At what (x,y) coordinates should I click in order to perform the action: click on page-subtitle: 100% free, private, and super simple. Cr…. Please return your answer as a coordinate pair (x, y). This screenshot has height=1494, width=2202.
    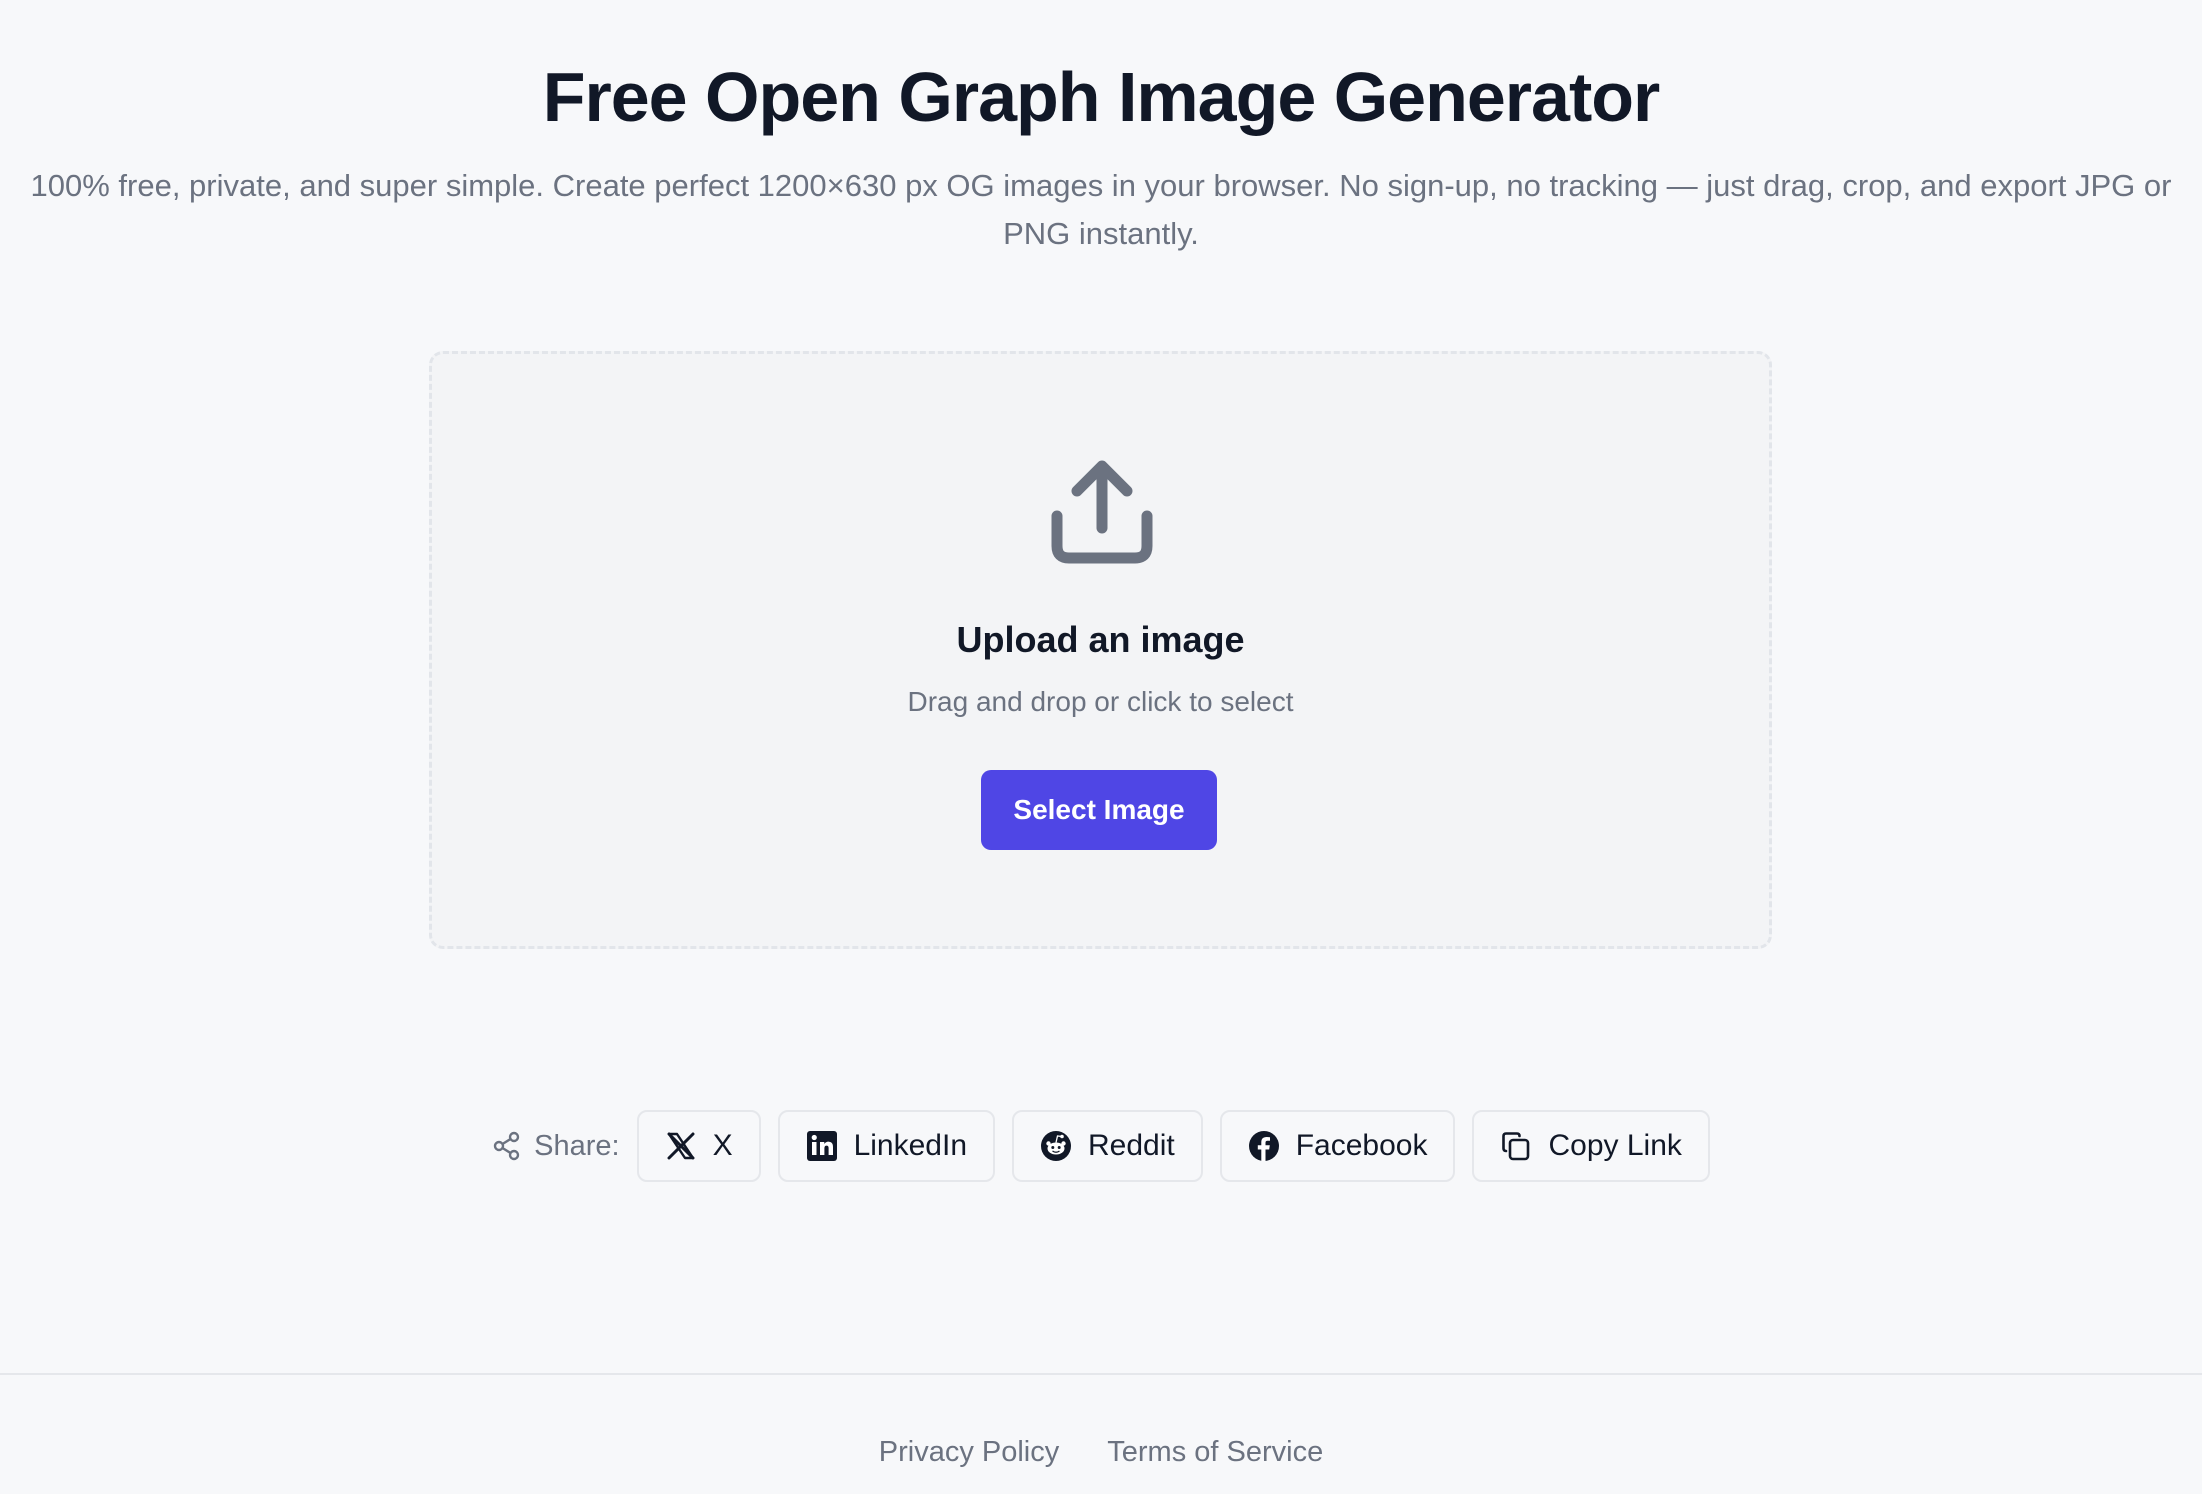
    Looking at the image, I should click on (1101, 209).